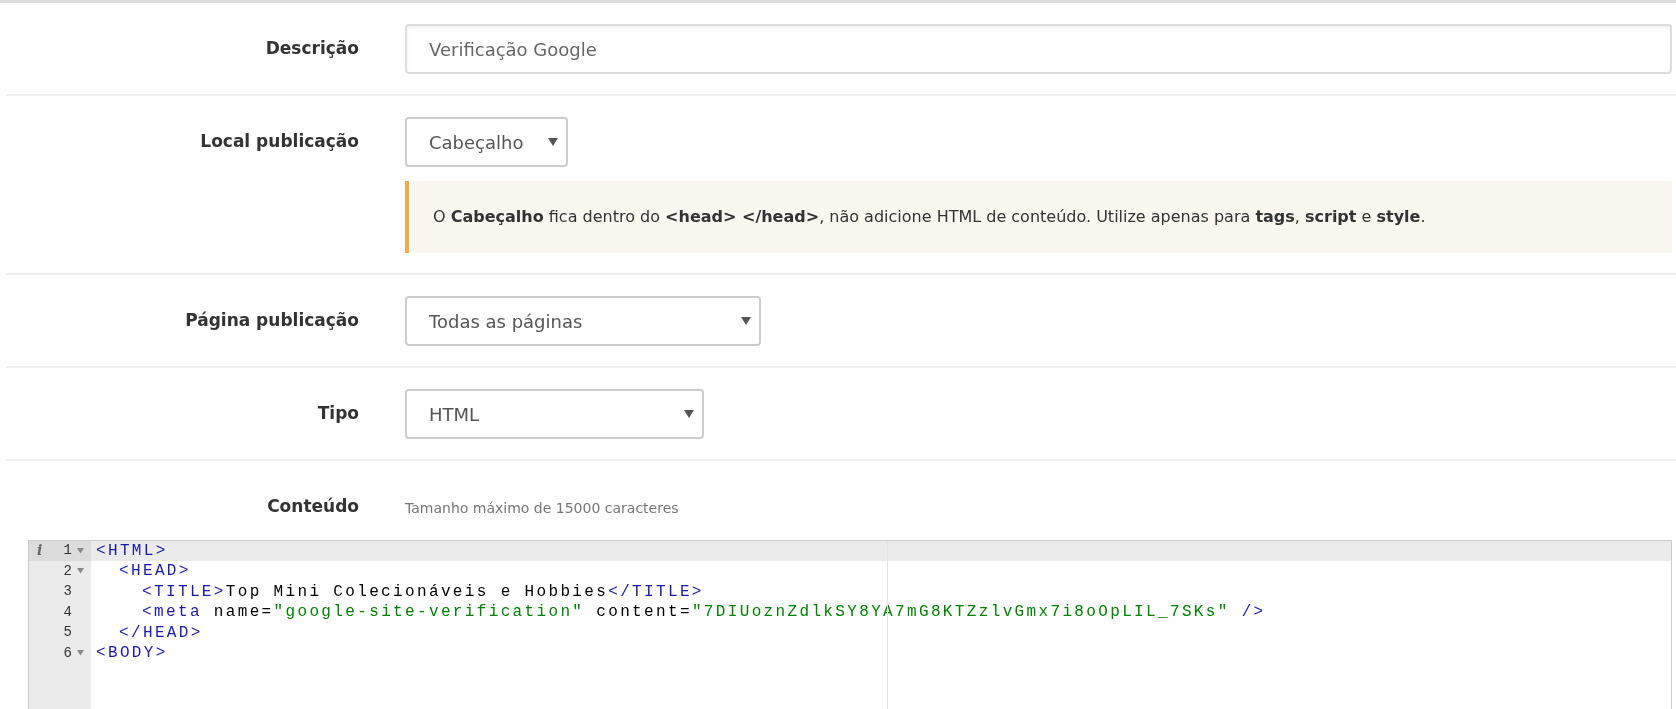 Image resolution: width=1676 pixels, height=709 pixels. What do you see at coordinates (67, 571) in the screenshot?
I see `line-number: 2` at bounding box center [67, 571].